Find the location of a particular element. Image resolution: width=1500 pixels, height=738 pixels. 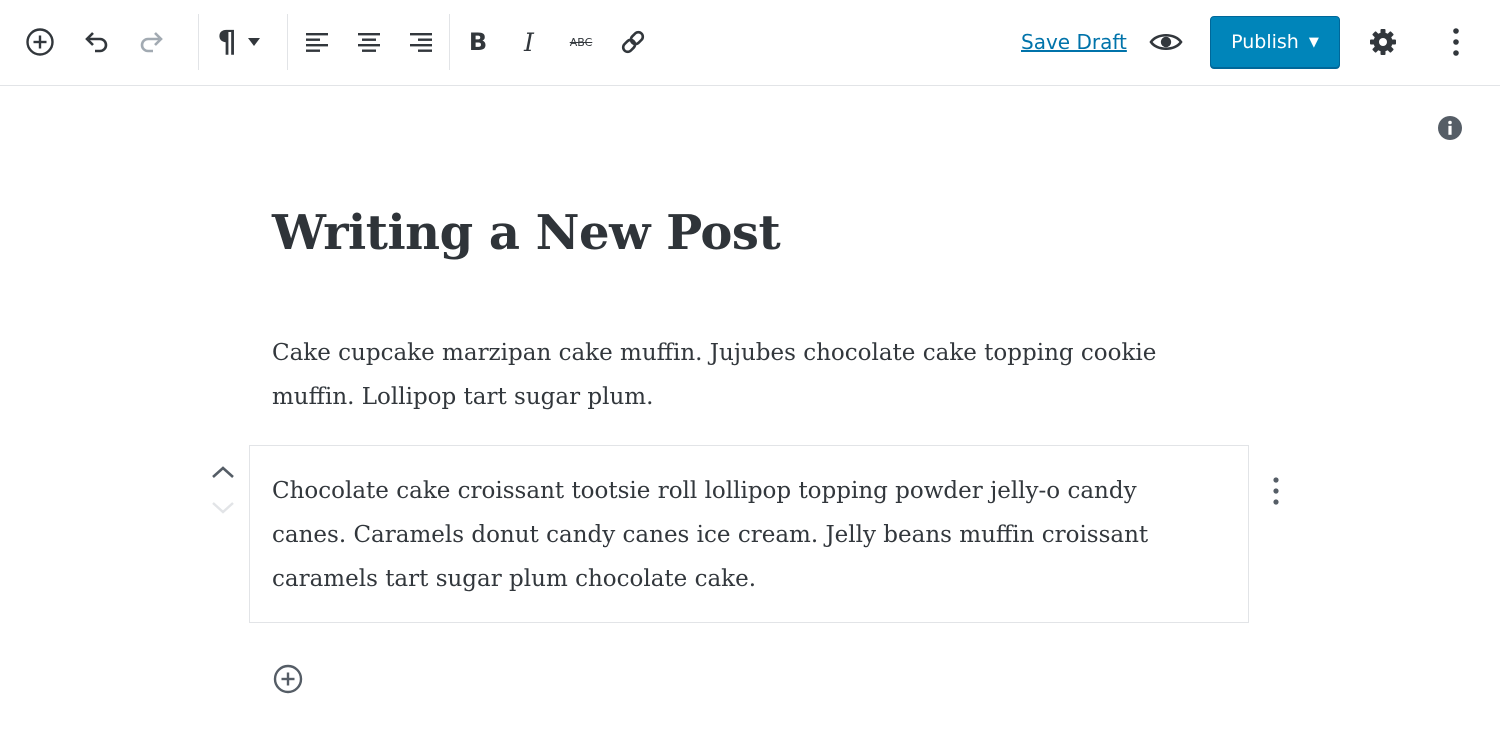

save-draft-link: Save Draft is located at coordinates (1074, 42).